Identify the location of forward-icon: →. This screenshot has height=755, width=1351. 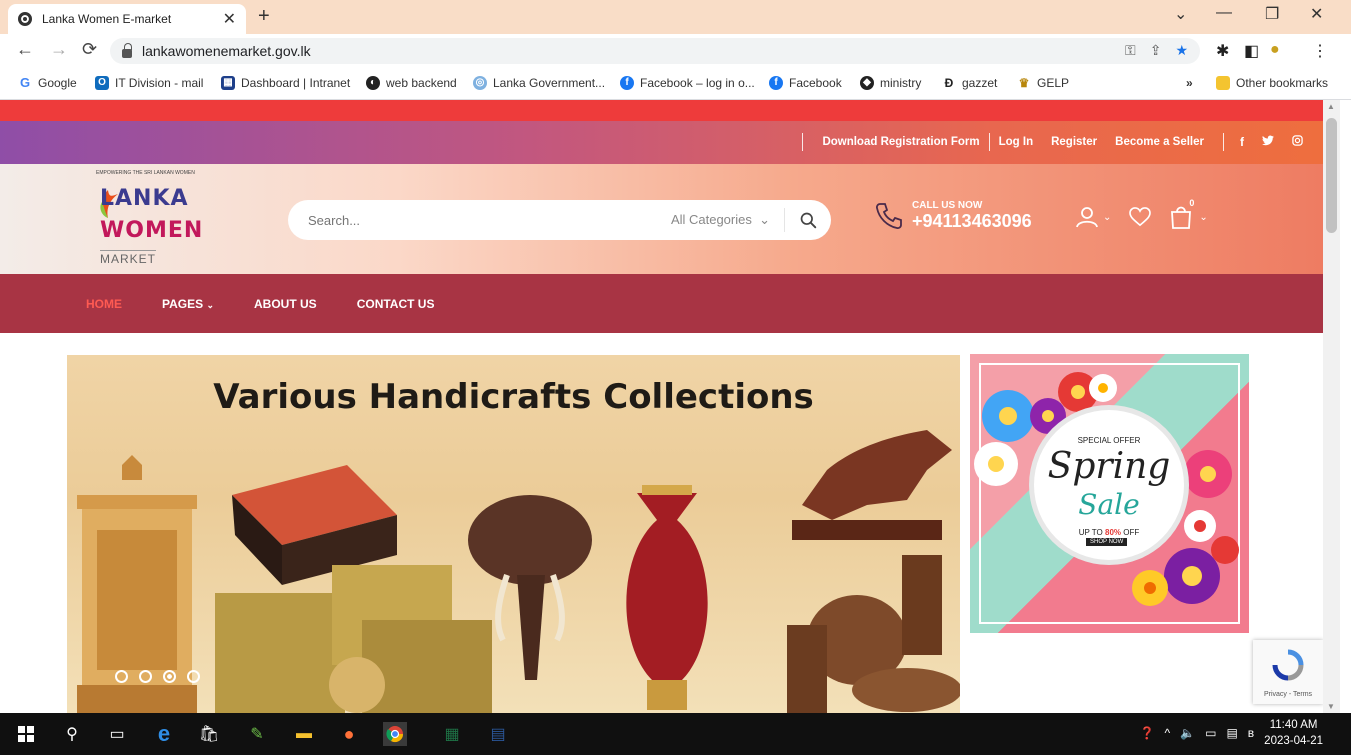
(59, 49).